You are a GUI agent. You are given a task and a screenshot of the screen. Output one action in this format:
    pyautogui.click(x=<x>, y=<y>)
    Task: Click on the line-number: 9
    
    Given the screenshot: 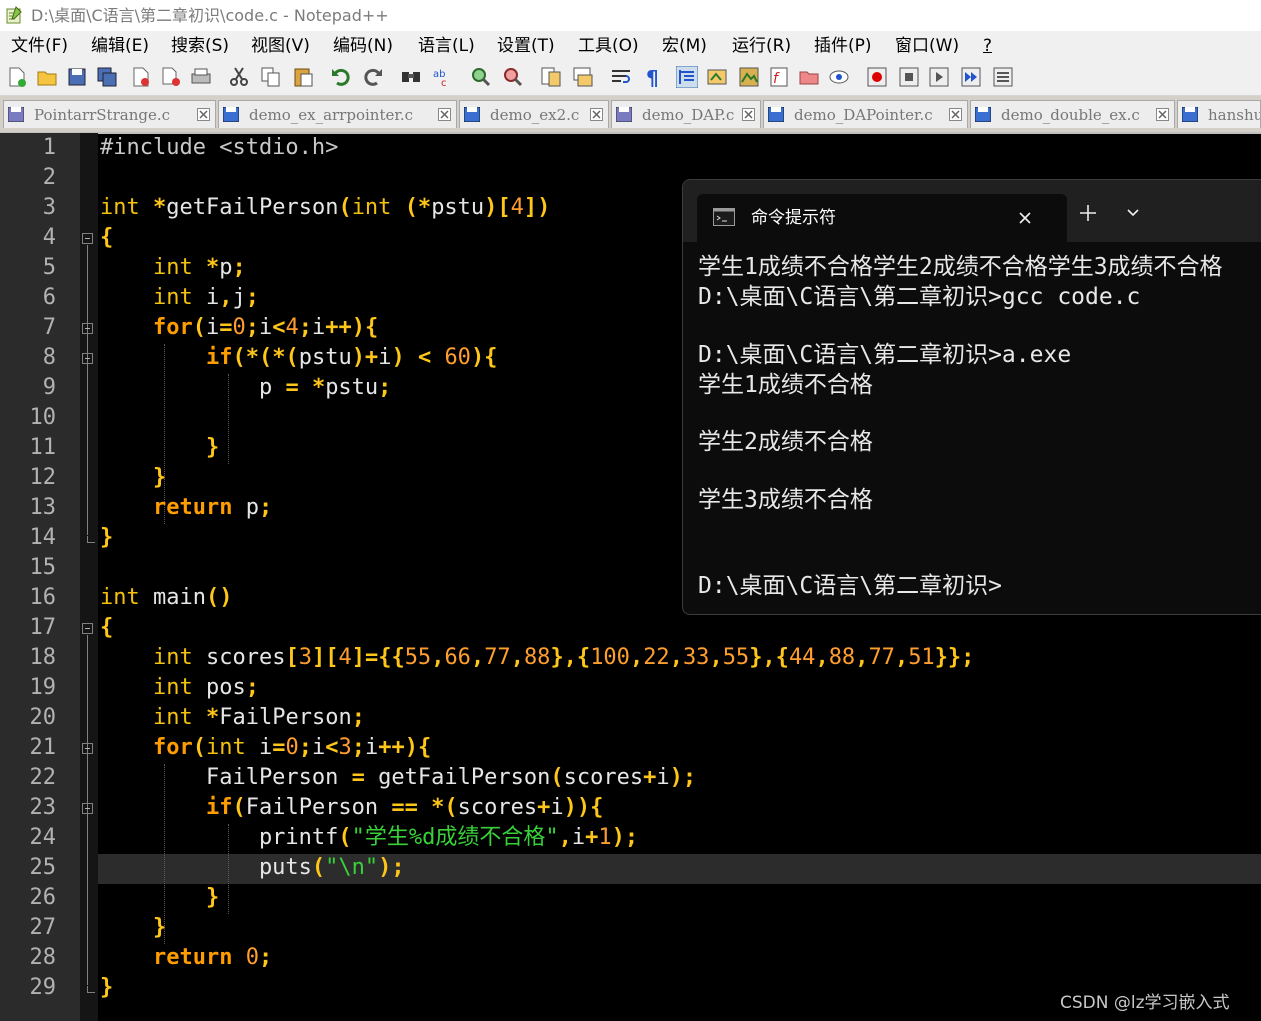 What is the action you would take?
    pyautogui.click(x=49, y=387)
    